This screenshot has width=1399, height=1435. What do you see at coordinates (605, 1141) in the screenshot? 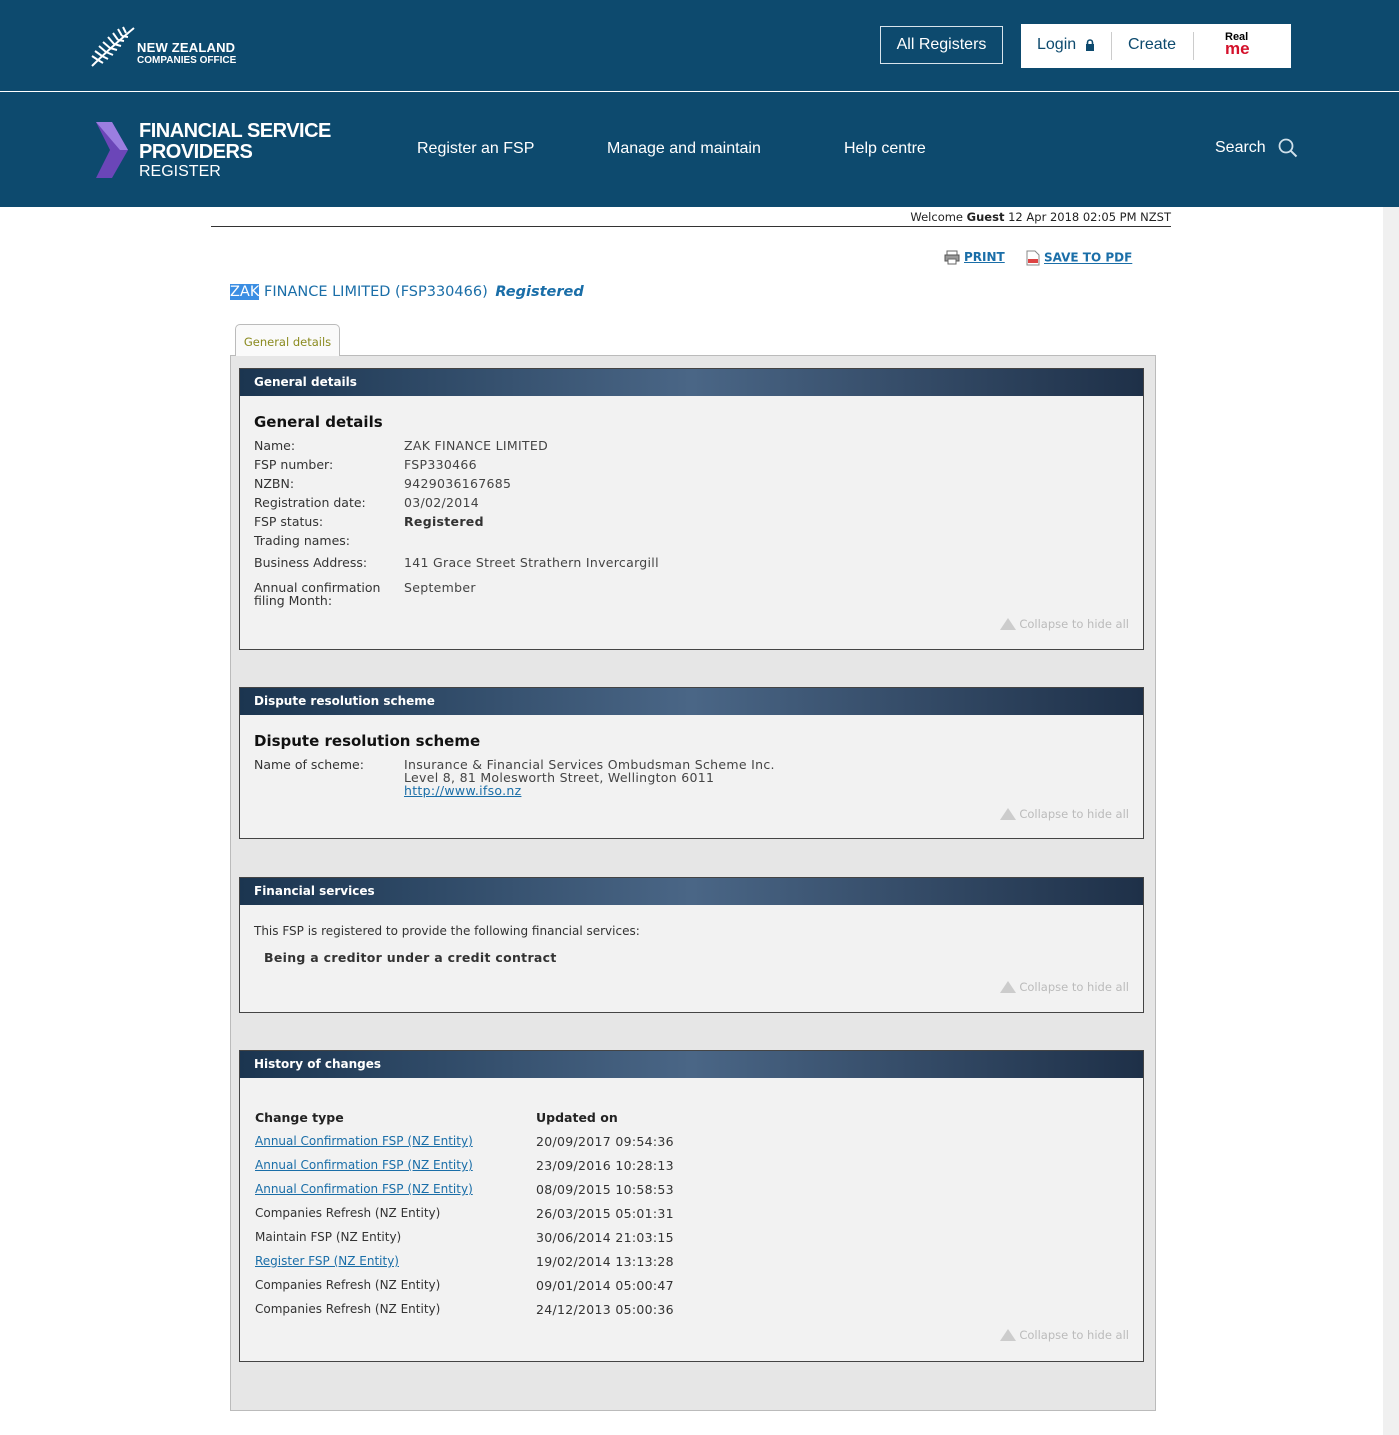
I see `history-date: 20/09/2017 09:54:36` at bounding box center [605, 1141].